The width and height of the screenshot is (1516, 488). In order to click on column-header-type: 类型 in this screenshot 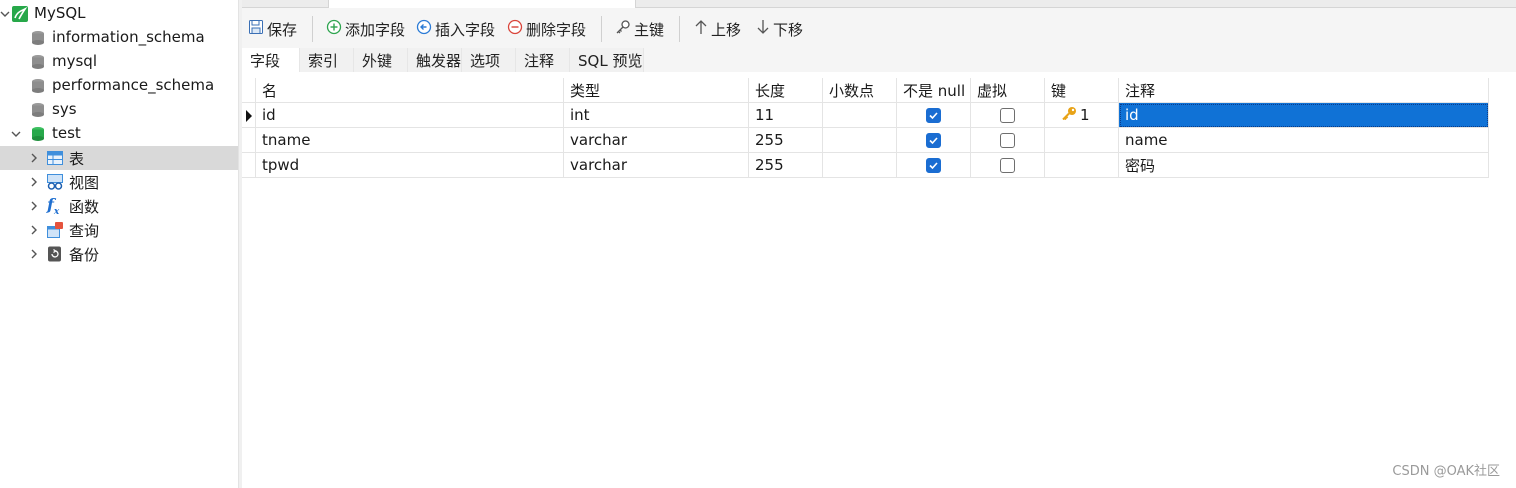, I will do `click(656, 90)`.